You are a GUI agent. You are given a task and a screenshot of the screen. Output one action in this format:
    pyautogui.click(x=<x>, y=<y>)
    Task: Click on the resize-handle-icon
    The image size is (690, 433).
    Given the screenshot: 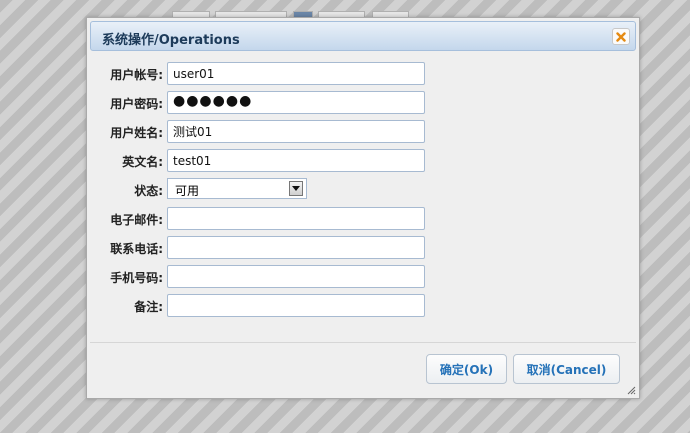 What is the action you would take?
    pyautogui.click(x=631, y=390)
    